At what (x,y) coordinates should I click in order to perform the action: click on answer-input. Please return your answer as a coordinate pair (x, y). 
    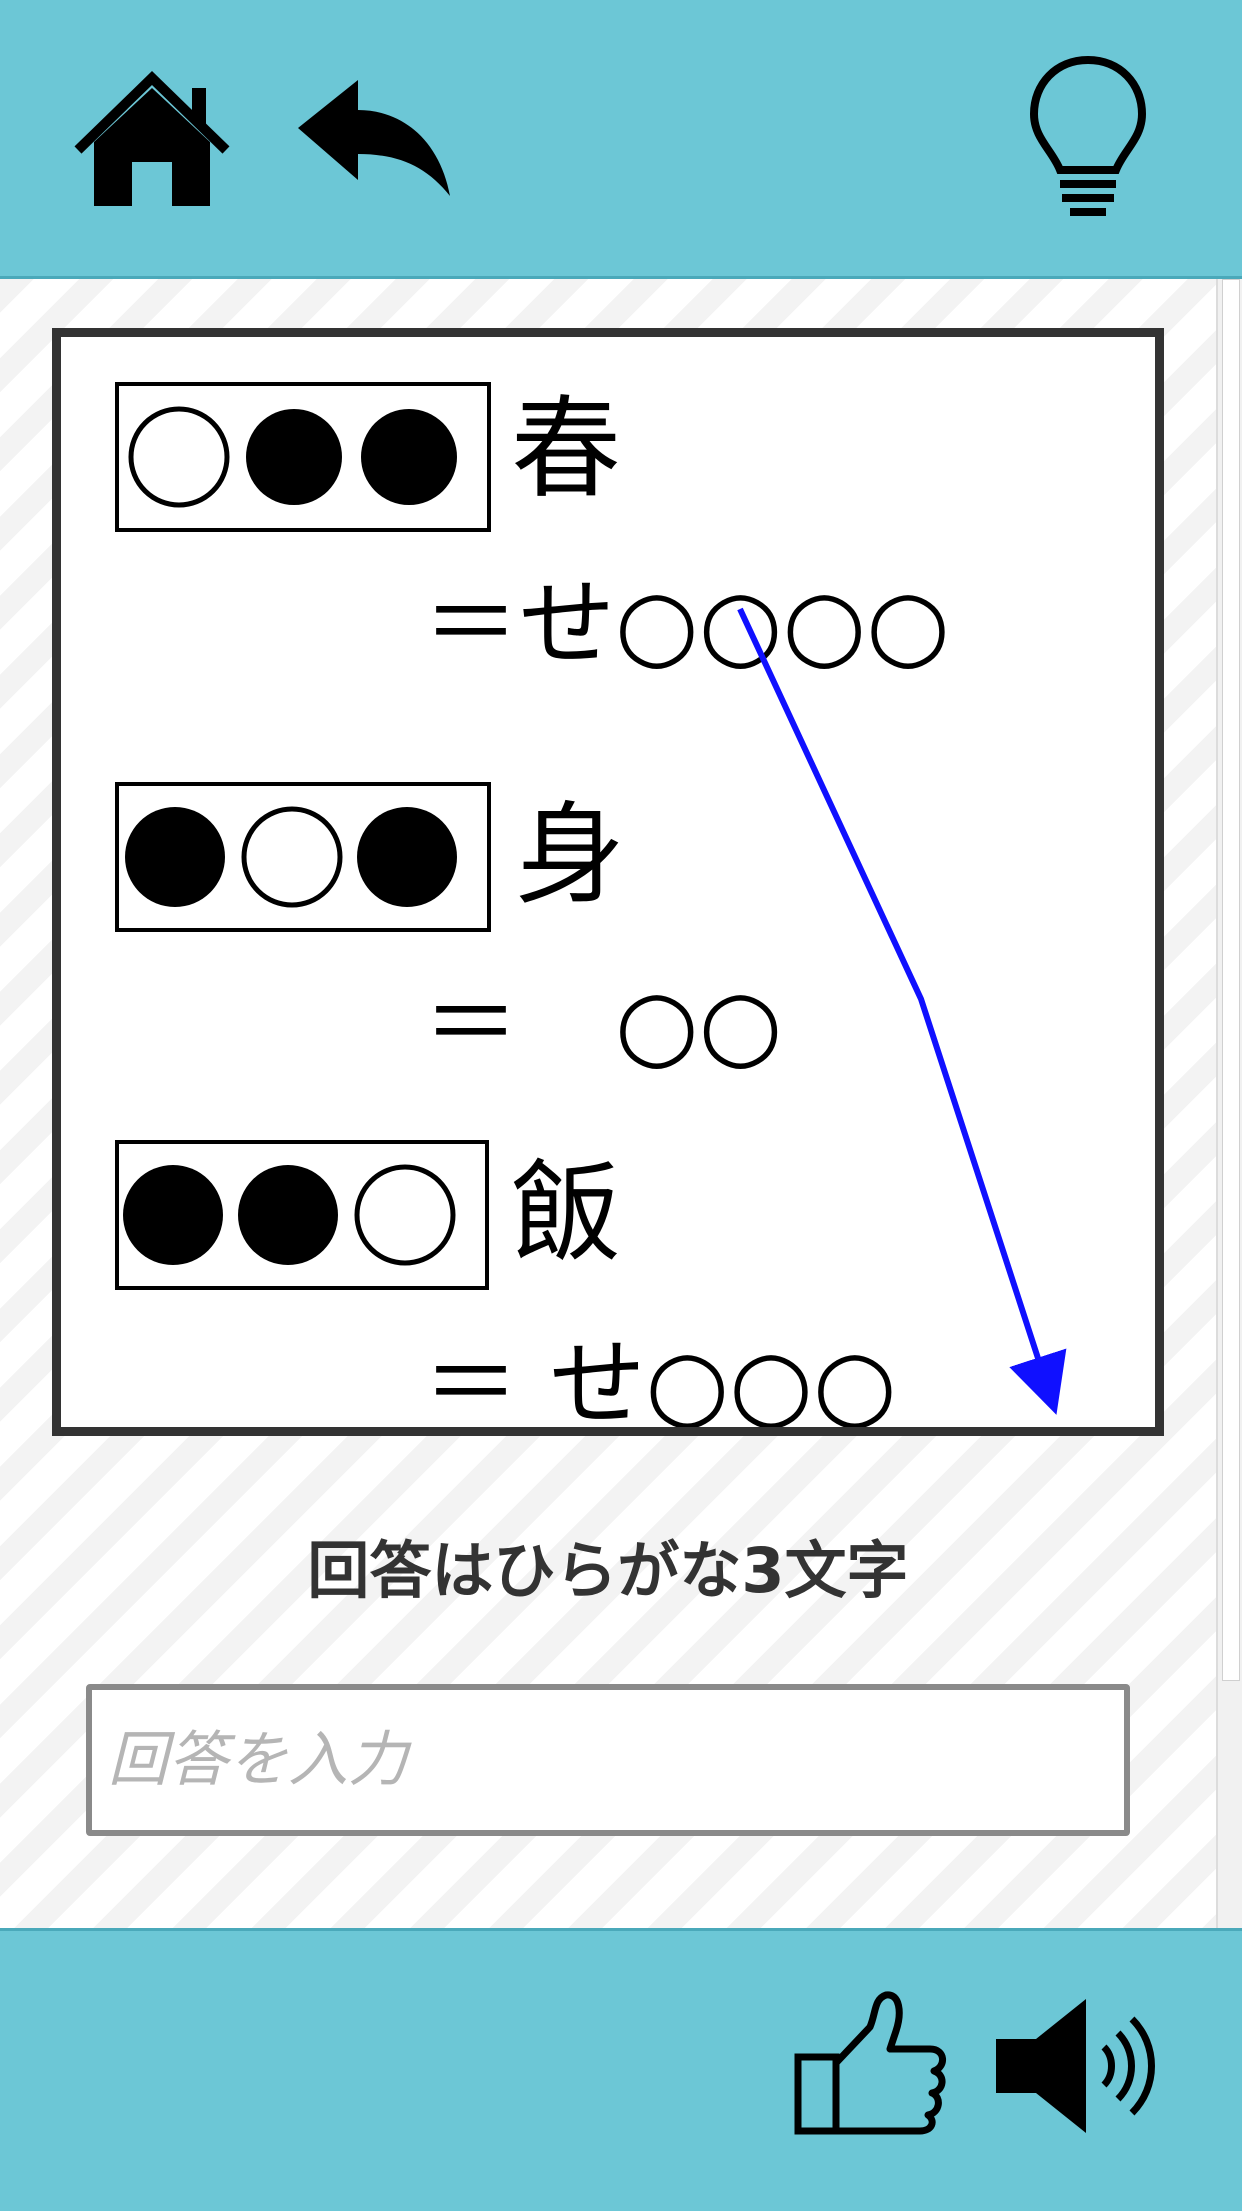
    Looking at the image, I should click on (608, 1760).